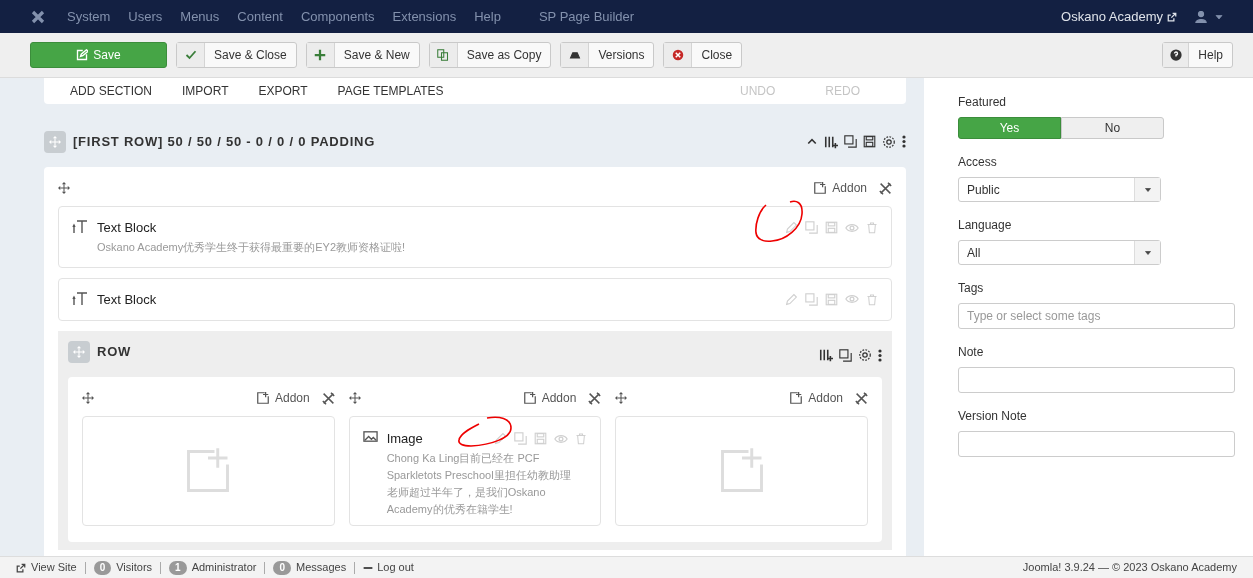  Describe the element at coordinates (869, 141) in the screenshot. I see `floppy-icon` at that location.